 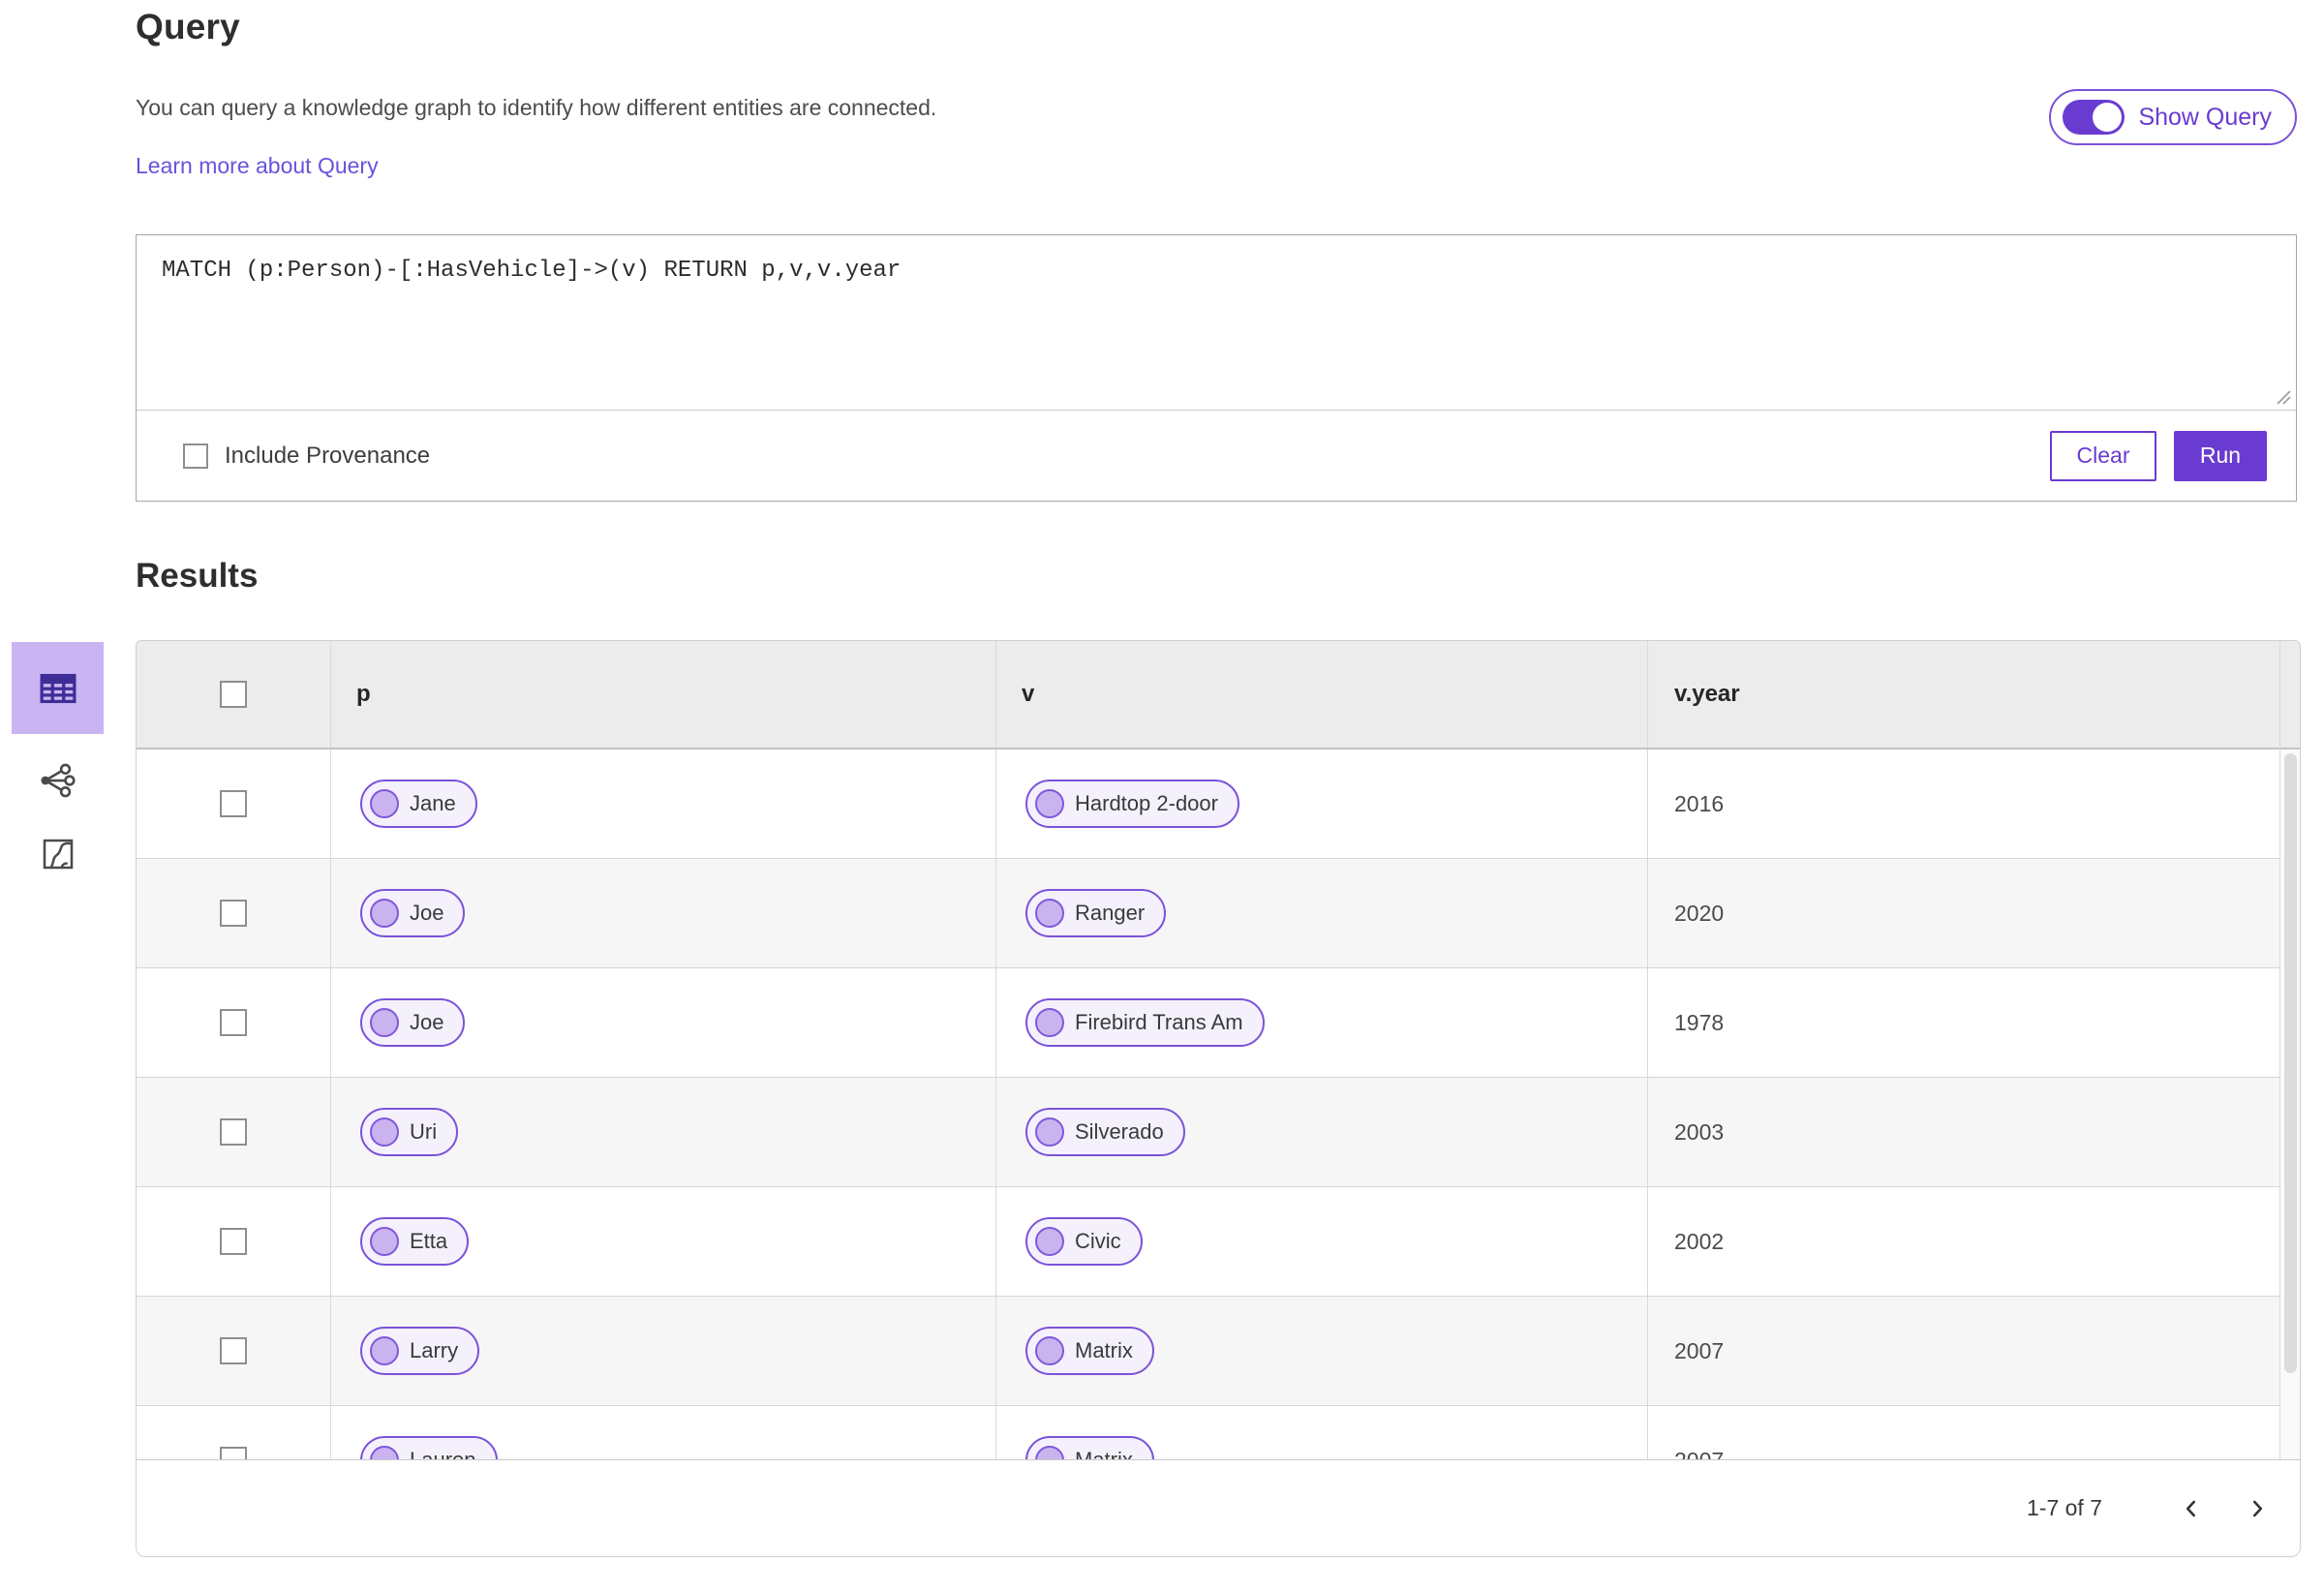 I want to click on chevron-left-icon, so click(x=2191, y=1508).